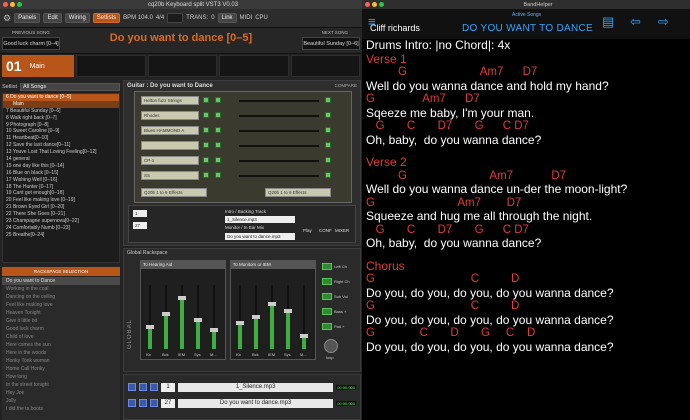 This screenshot has width=690, height=420. What do you see at coordinates (170, 115) in the screenshot?
I see `plugin-slot: Rhodes` at bounding box center [170, 115].